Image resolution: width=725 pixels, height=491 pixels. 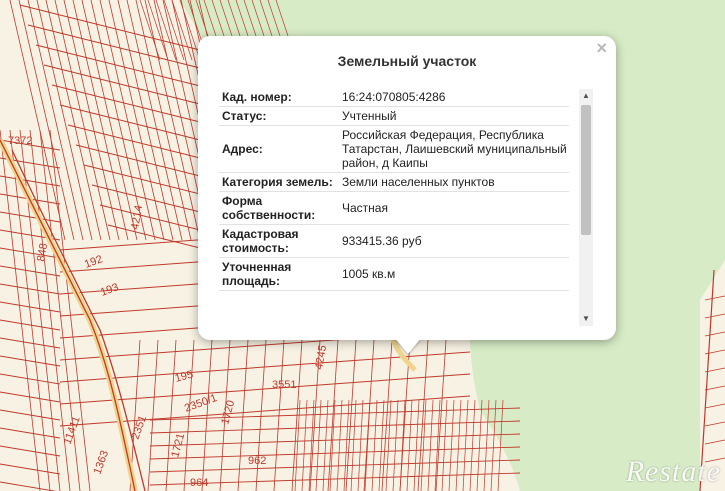 I want to click on property-row: Уточненная площадь: 1005 кв.м, so click(x=394, y=274).